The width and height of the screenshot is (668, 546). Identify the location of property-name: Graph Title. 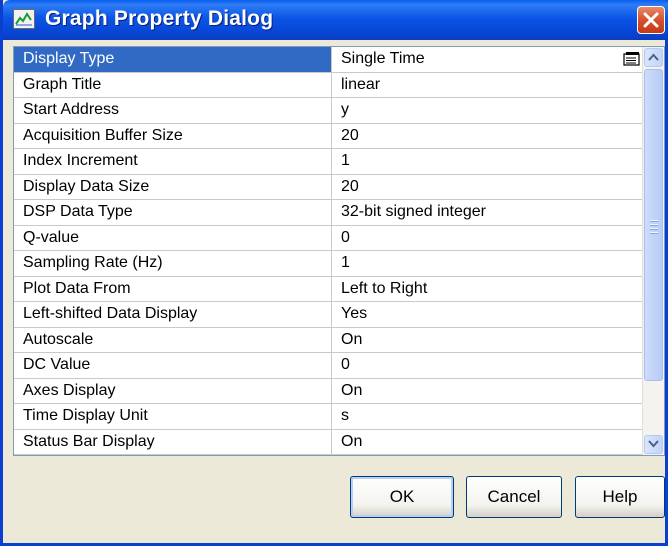
(173, 84).